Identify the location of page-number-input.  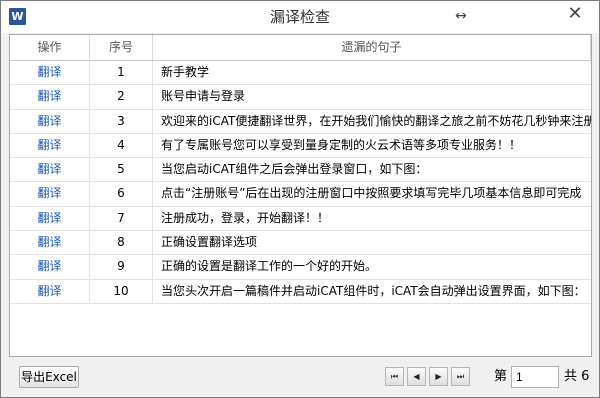
(535, 377).